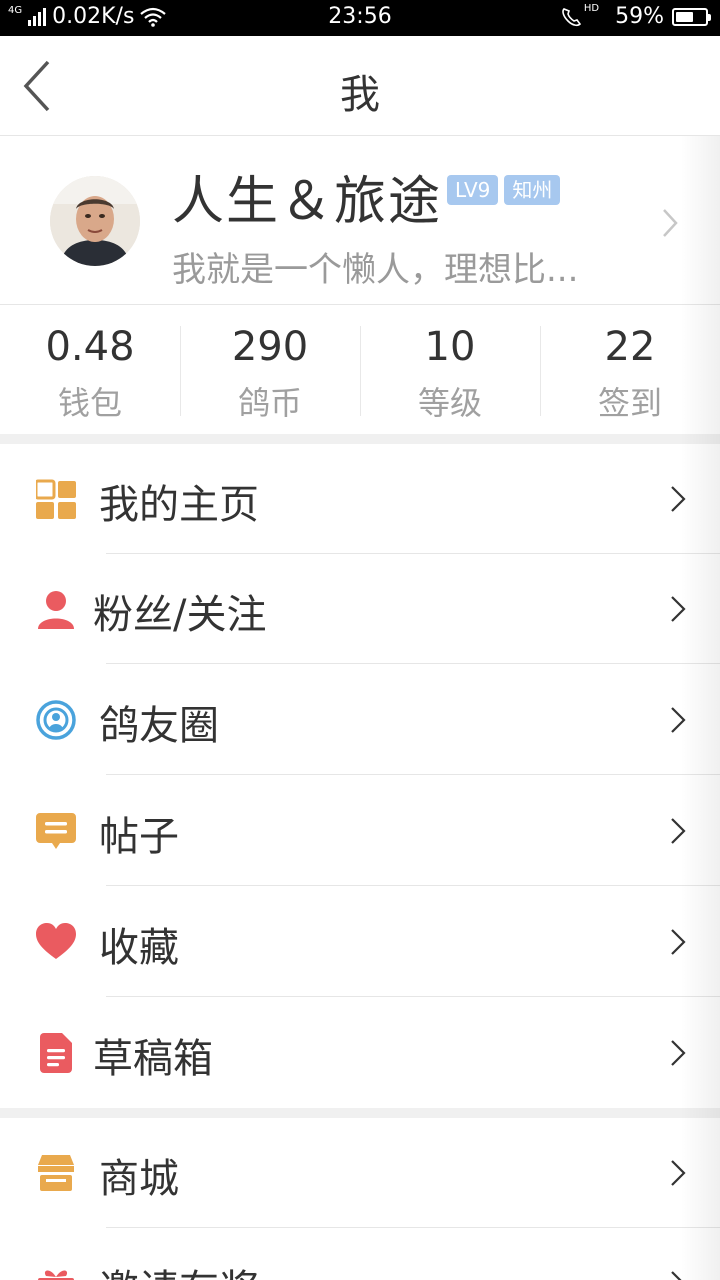 The height and width of the screenshot is (1280, 720). What do you see at coordinates (56, 941) in the screenshot?
I see `heart-icon` at bounding box center [56, 941].